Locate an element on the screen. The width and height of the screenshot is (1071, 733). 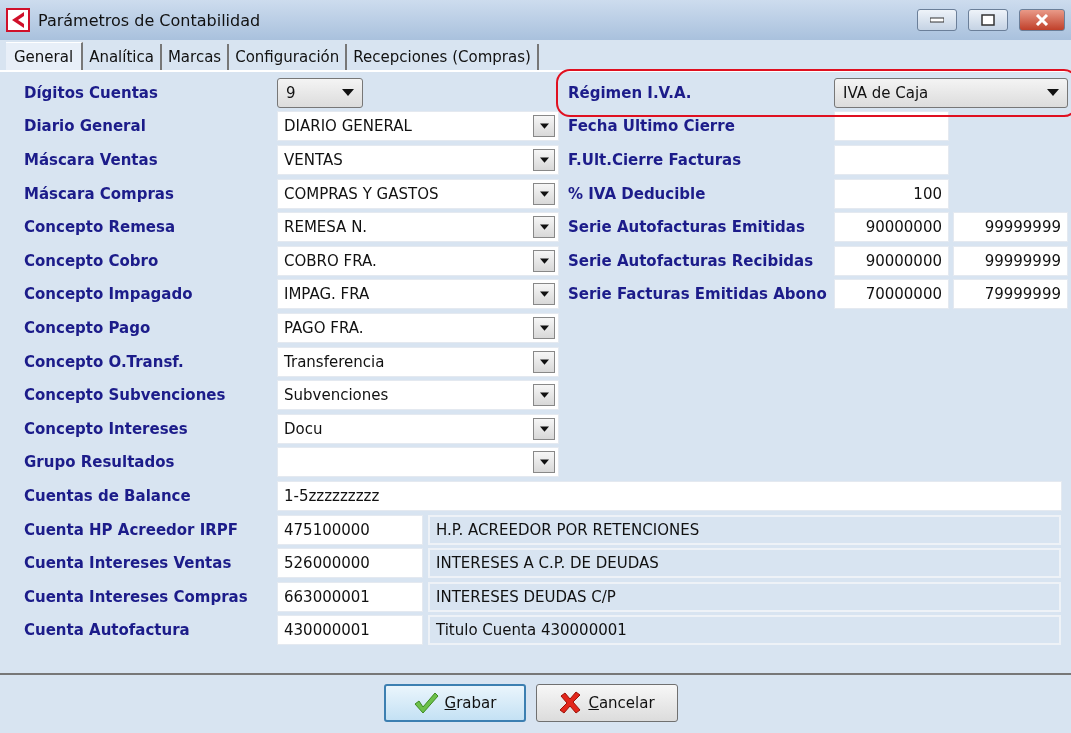
combo-box: COBRO FRA. is located at coordinates (418, 260).